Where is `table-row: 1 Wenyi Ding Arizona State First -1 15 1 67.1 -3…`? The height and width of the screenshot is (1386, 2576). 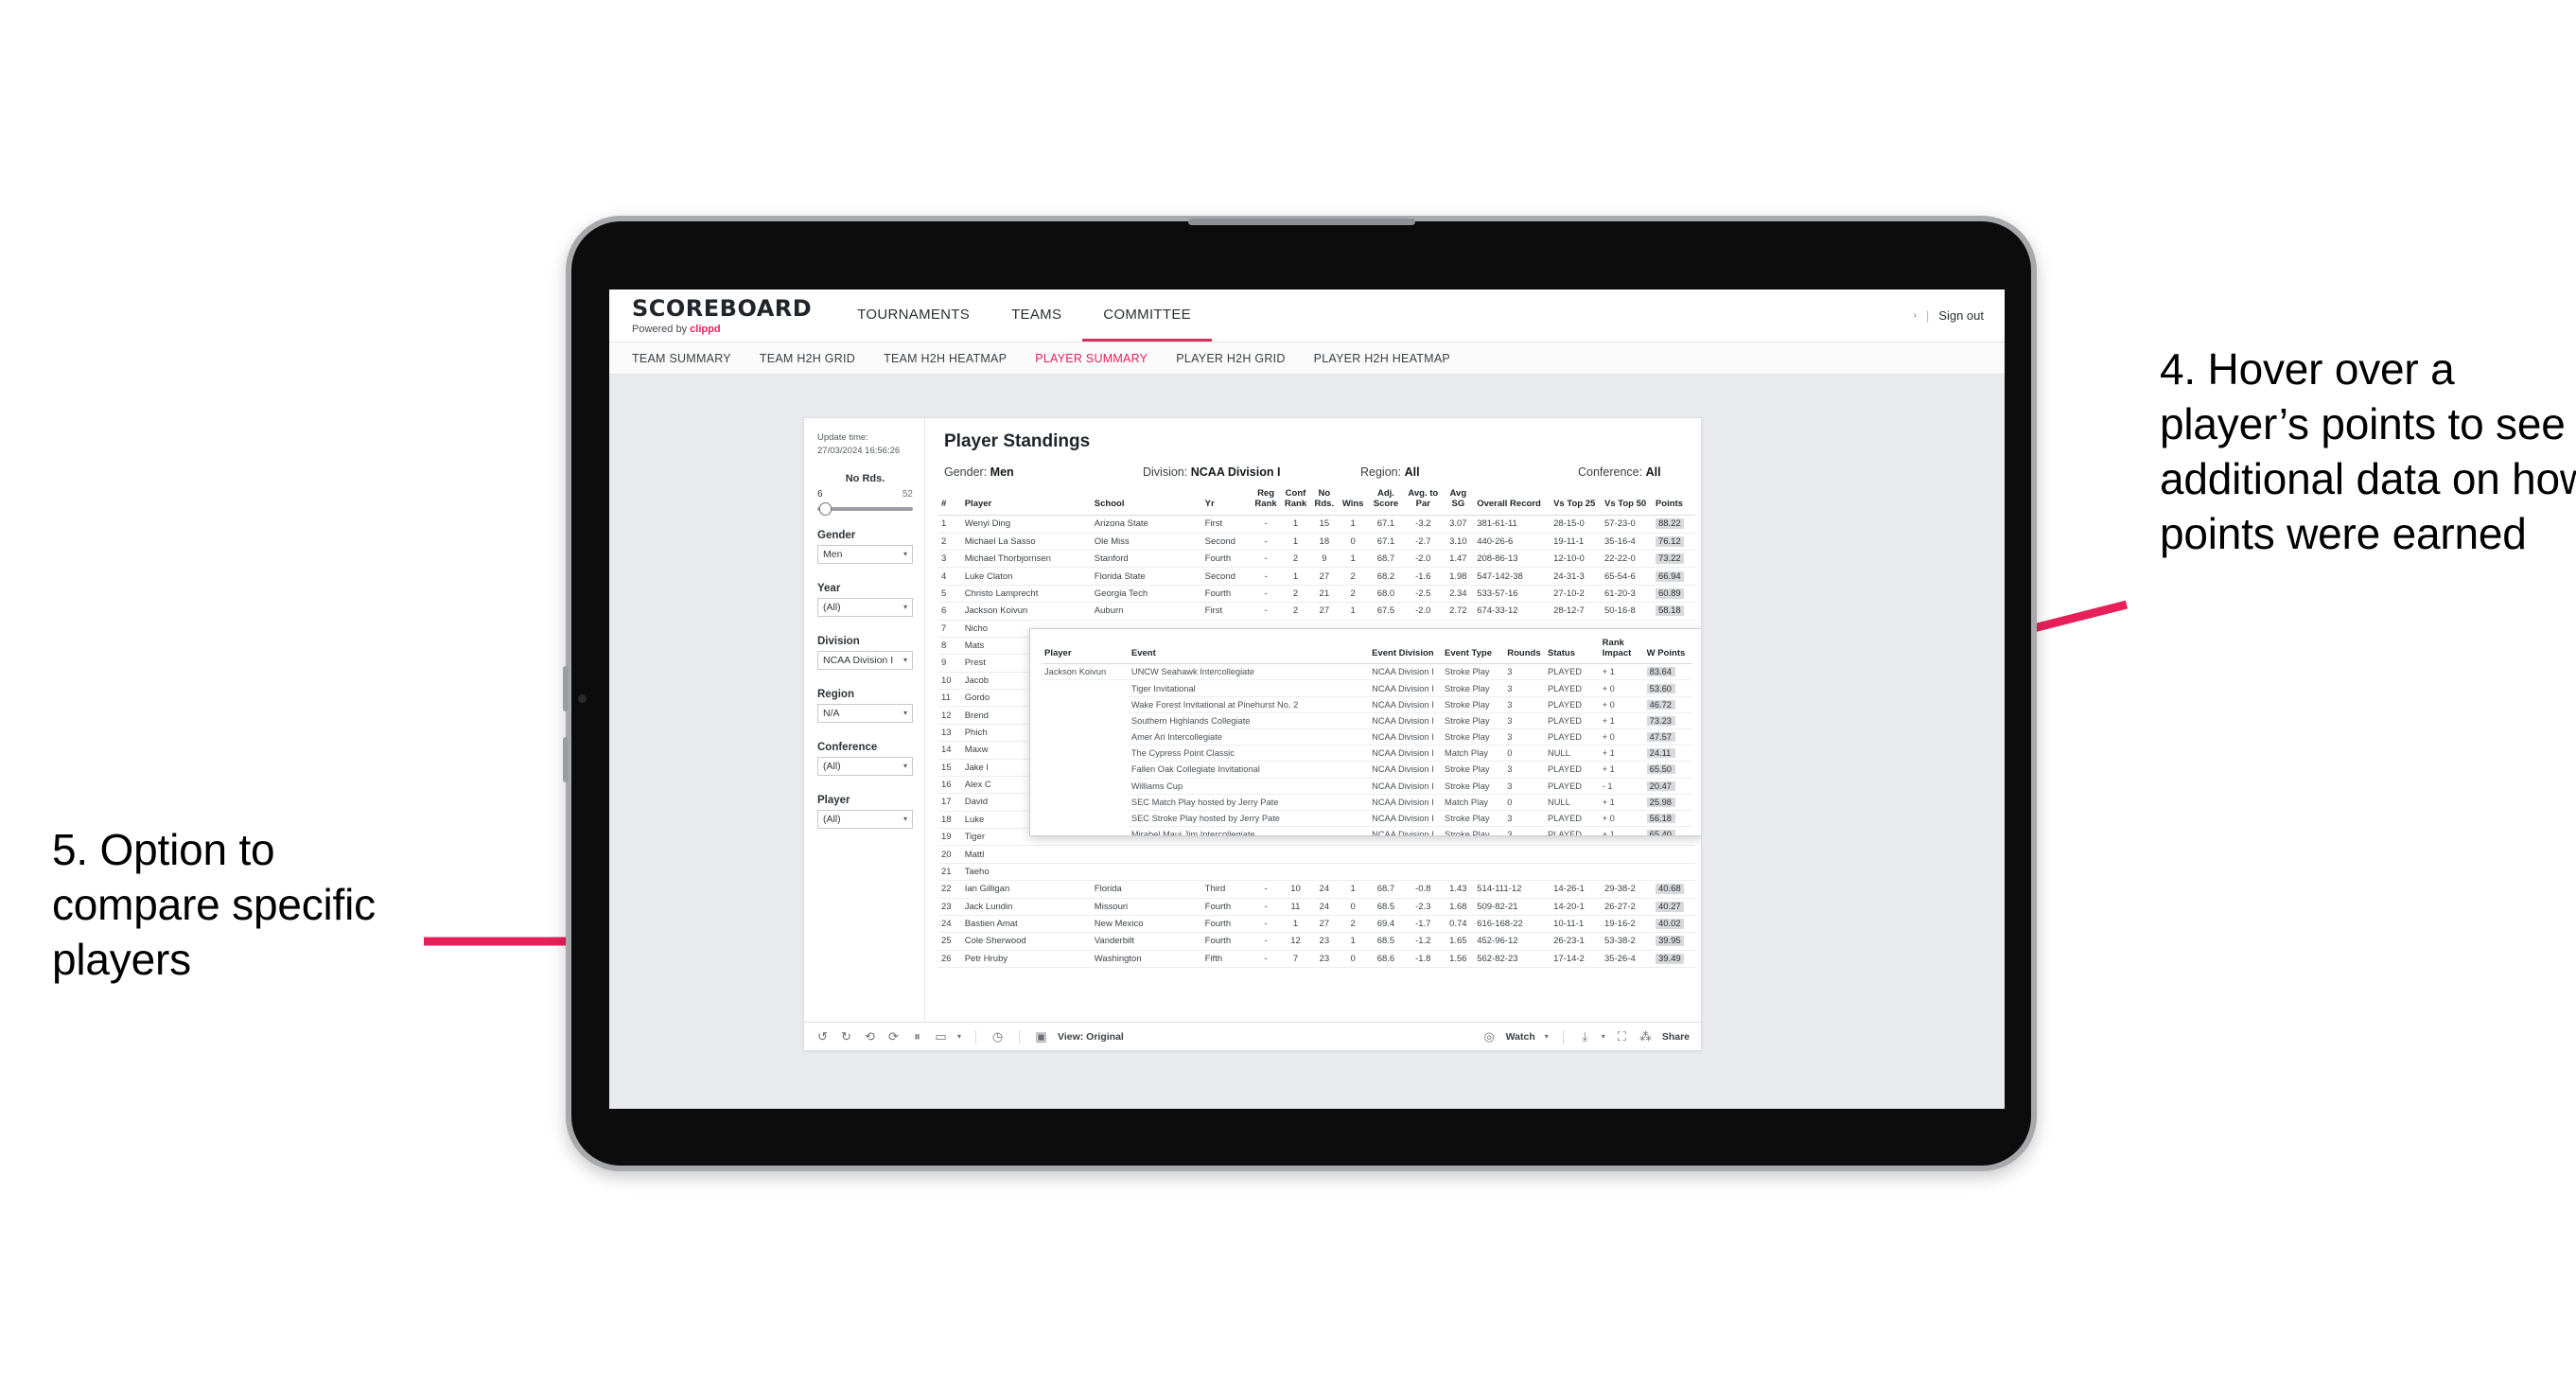 table-row: 1 Wenyi Ding Arizona State First -1 15 1 67.1 -3… is located at coordinates (1316, 524).